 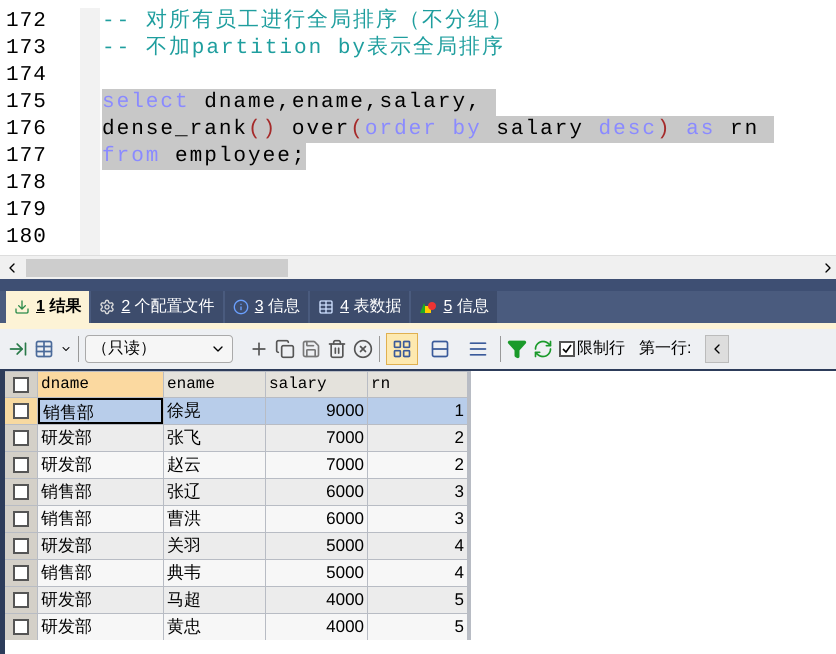 What do you see at coordinates (360, 307) in the screenshot?
I see `result-tab: 4 表数据` at bounding box center [360, 307].